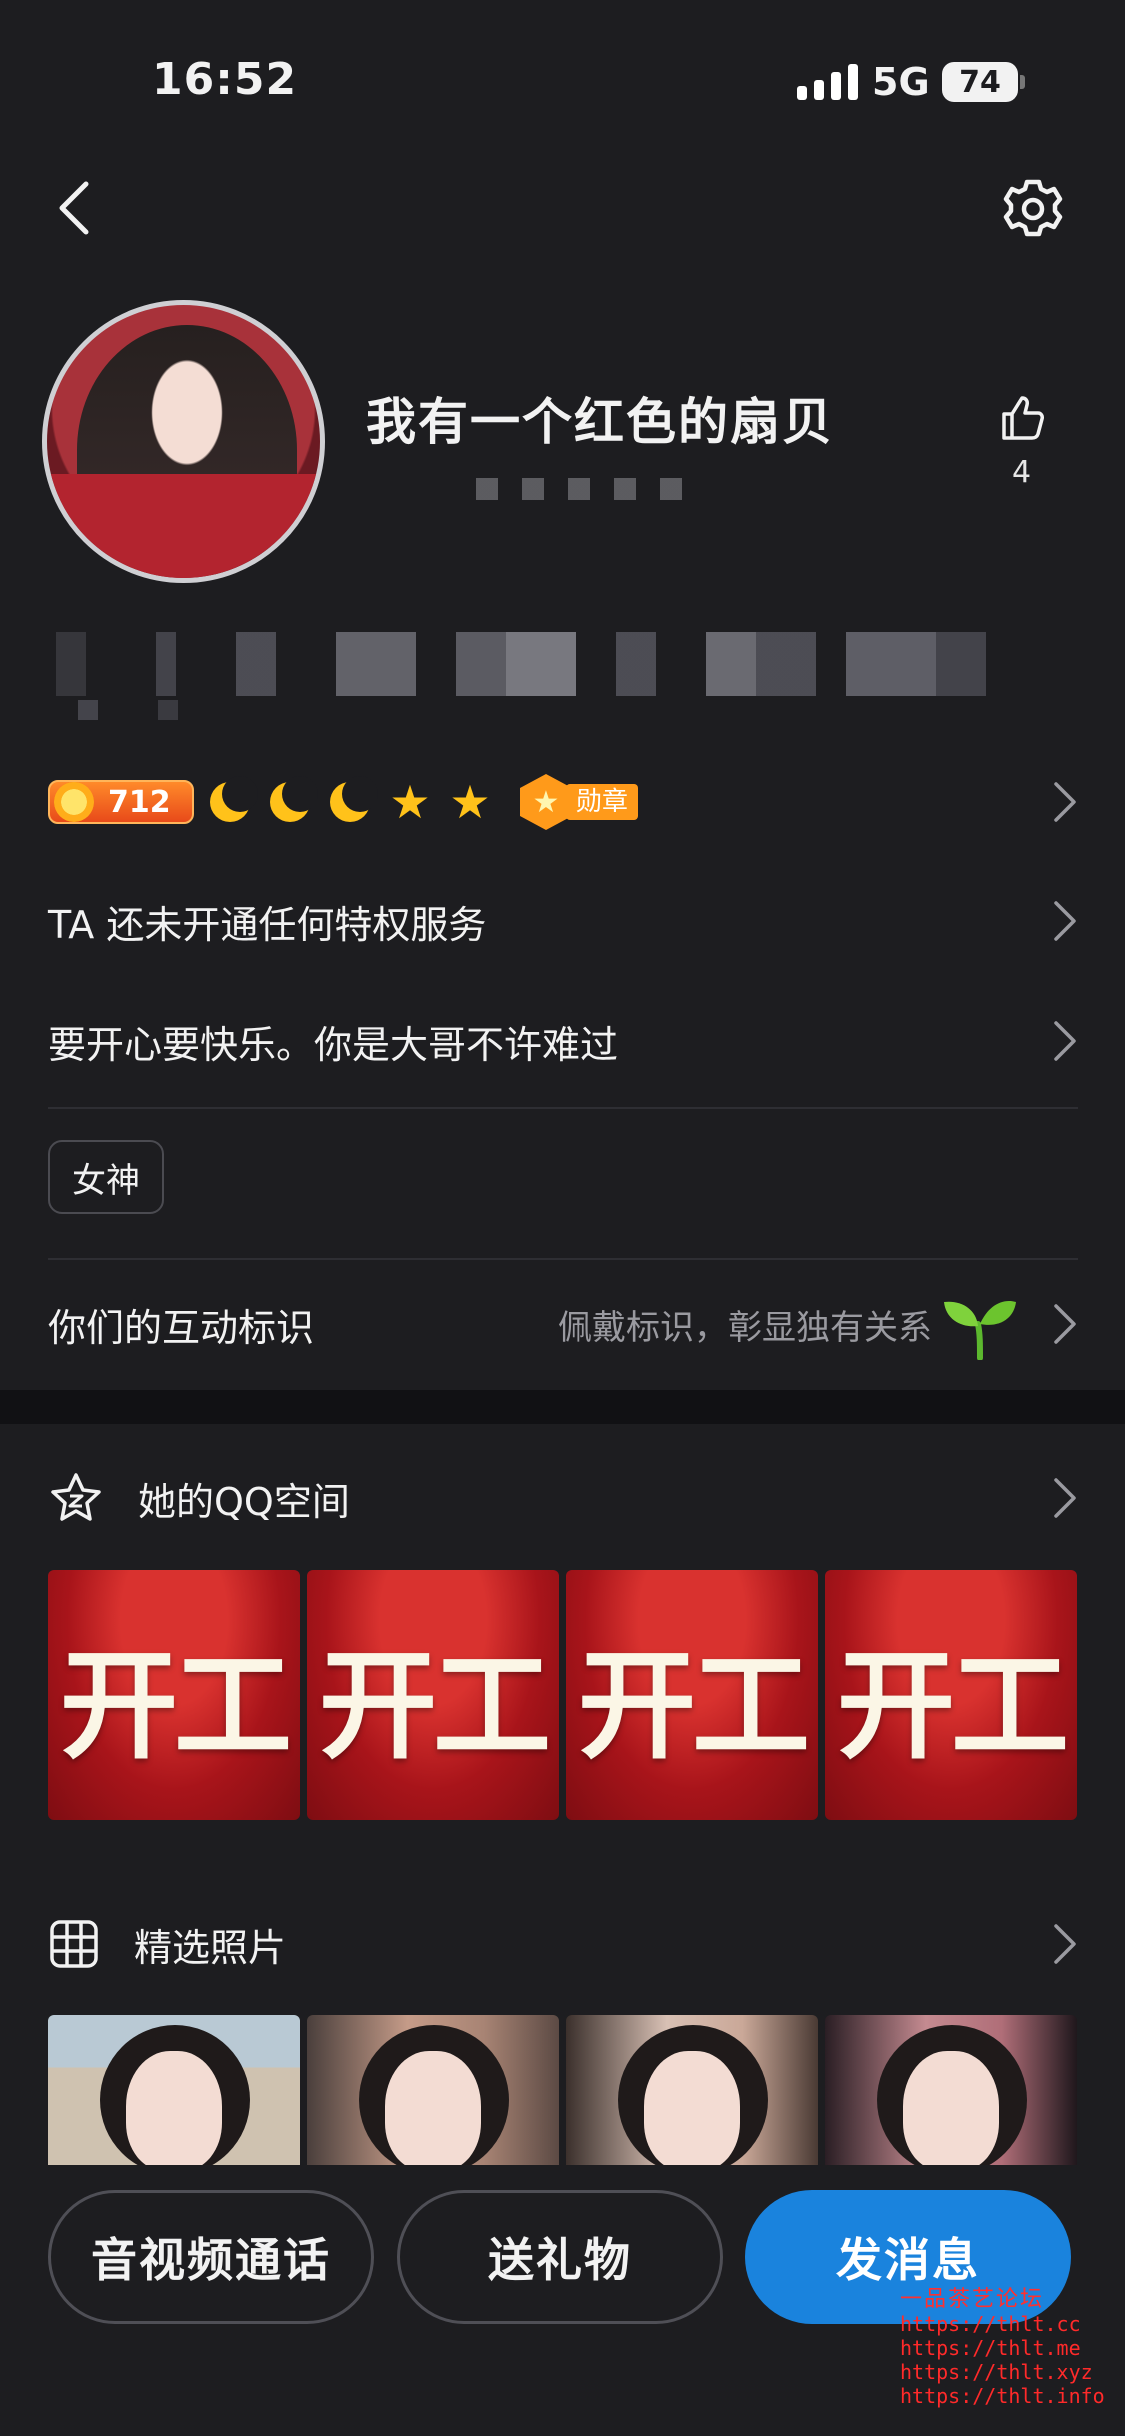 Image resolution: width=1125 pixels, height=2436 pixels. I want to click on network-label: 5G, so click(901, 82).